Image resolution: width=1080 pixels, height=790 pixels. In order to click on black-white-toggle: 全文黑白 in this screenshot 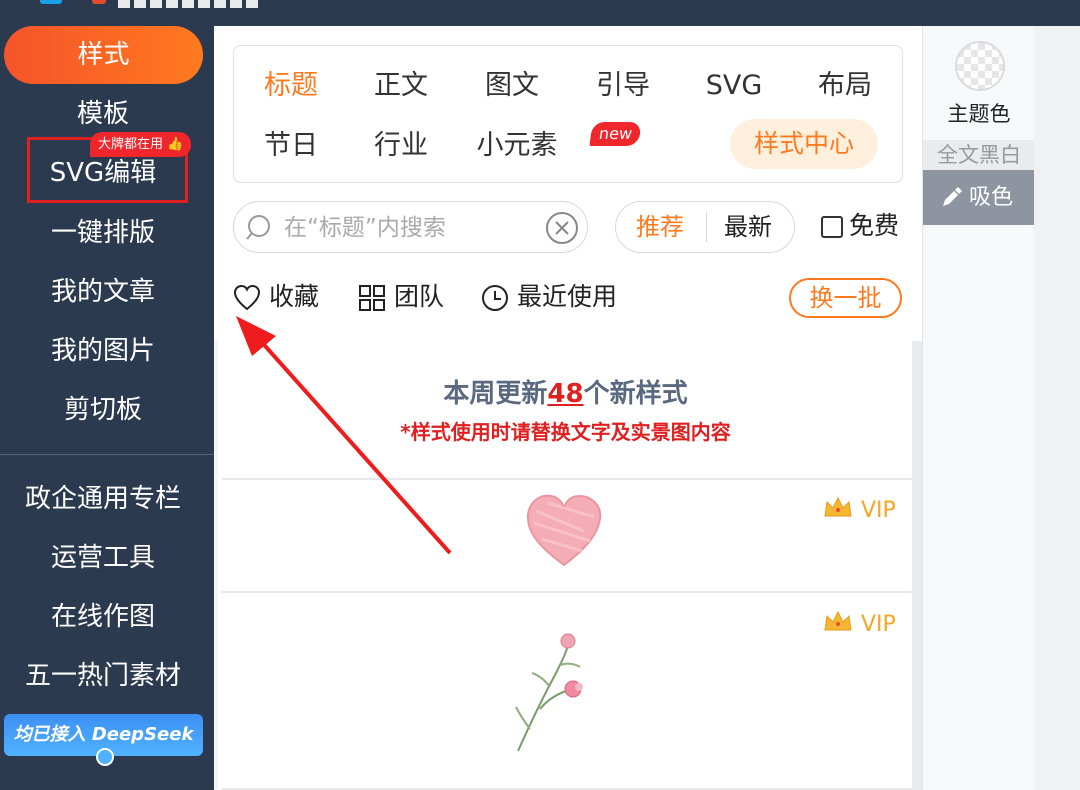, I will do `click(979, 155)`.